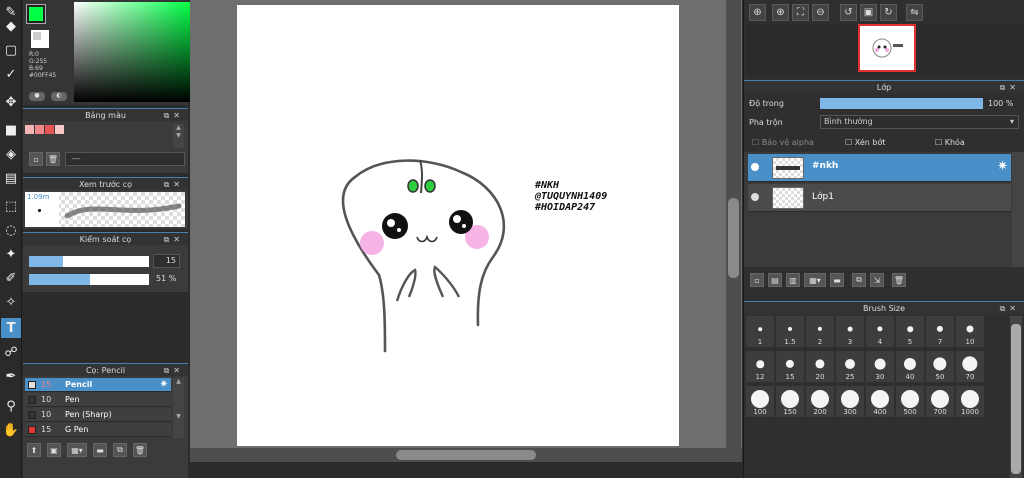 Image resolution: width=1024 pixels, height=478 pixels. What do you see at coordinates (98, 400) in the screenshot?
I see `brush-list-item: 10 Pen` at bounding box center [98, 400].